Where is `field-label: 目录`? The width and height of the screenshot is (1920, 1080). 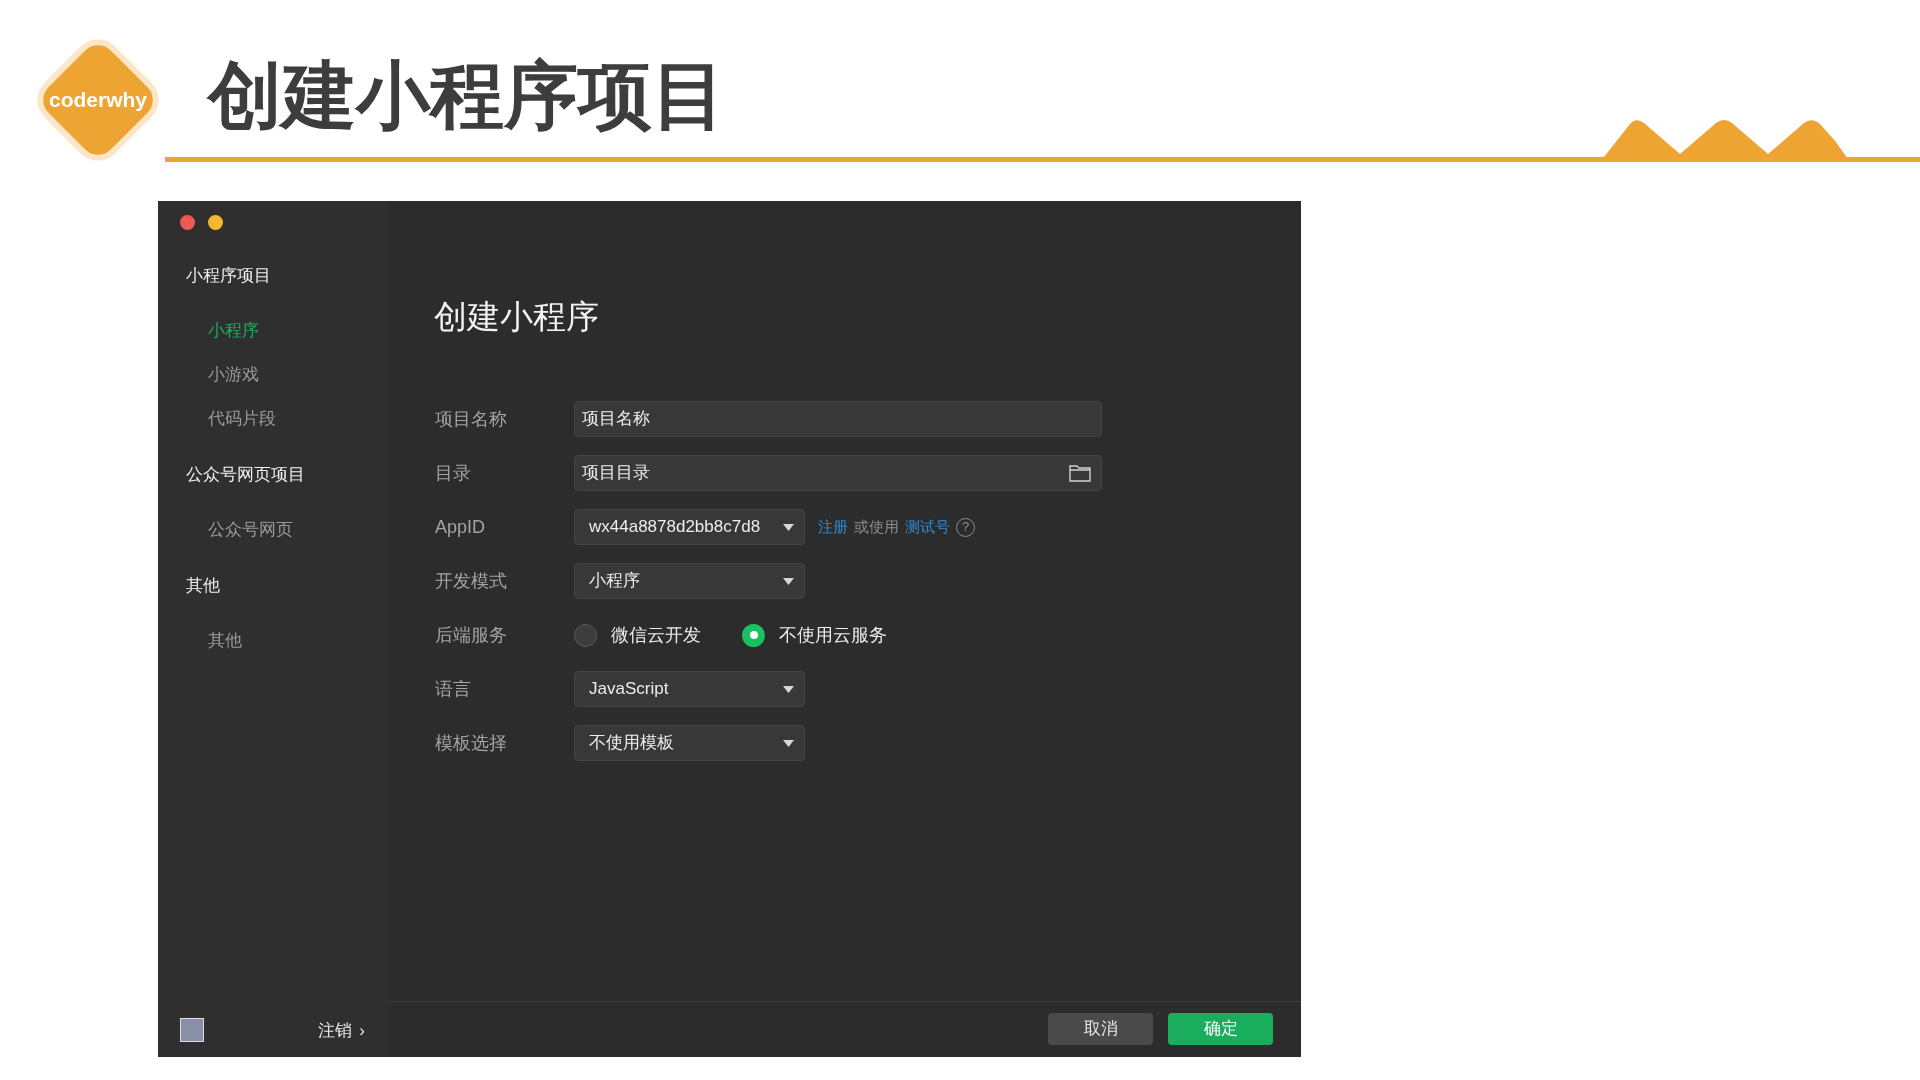
field-label: 目录 is located at coordinates (453, 473).